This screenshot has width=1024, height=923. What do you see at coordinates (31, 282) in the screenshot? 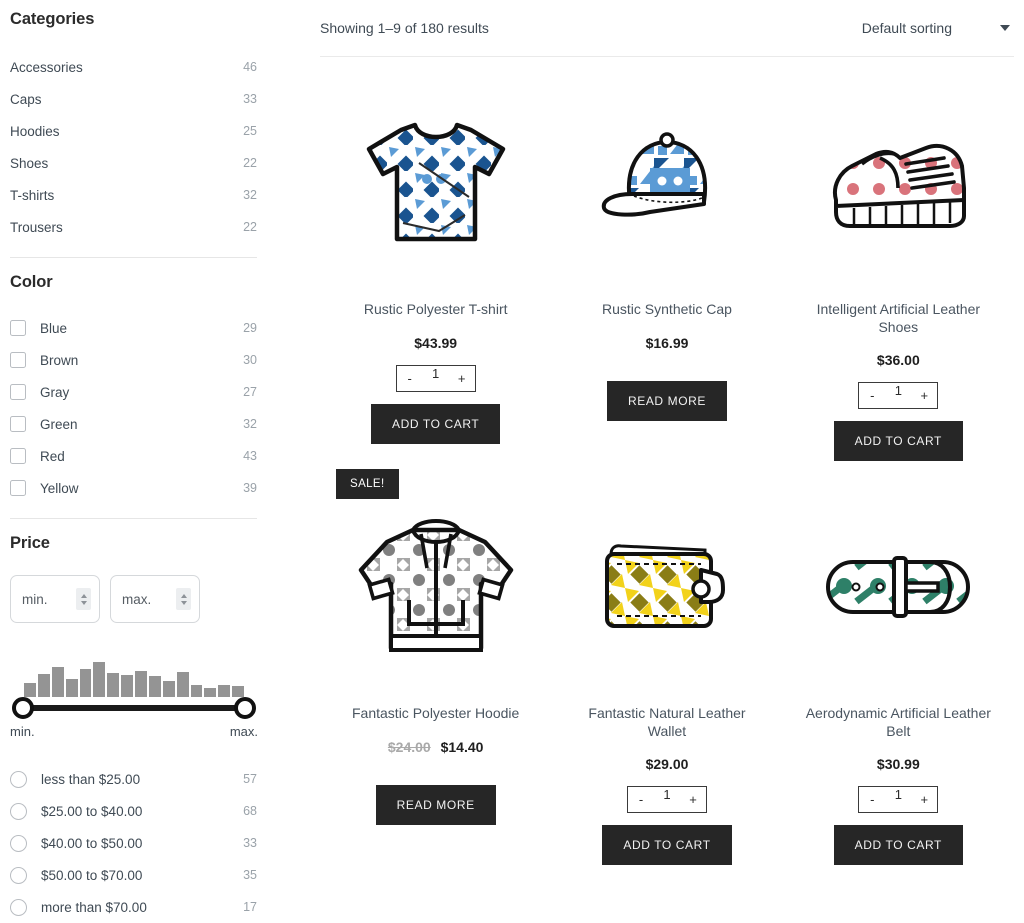
I see `color-heading: Color` at bounding box center [31, 282].